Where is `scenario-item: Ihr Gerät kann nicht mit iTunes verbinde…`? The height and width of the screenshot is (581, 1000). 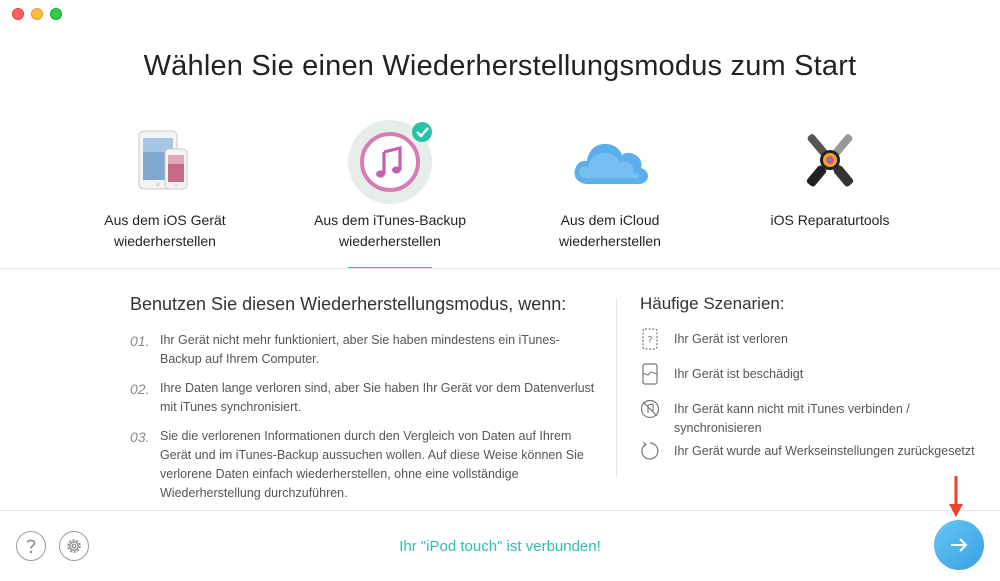
scenario-item: Ihr Gerät kann nicht mit iTunes verbinde… is located at coordinates (820, 418).